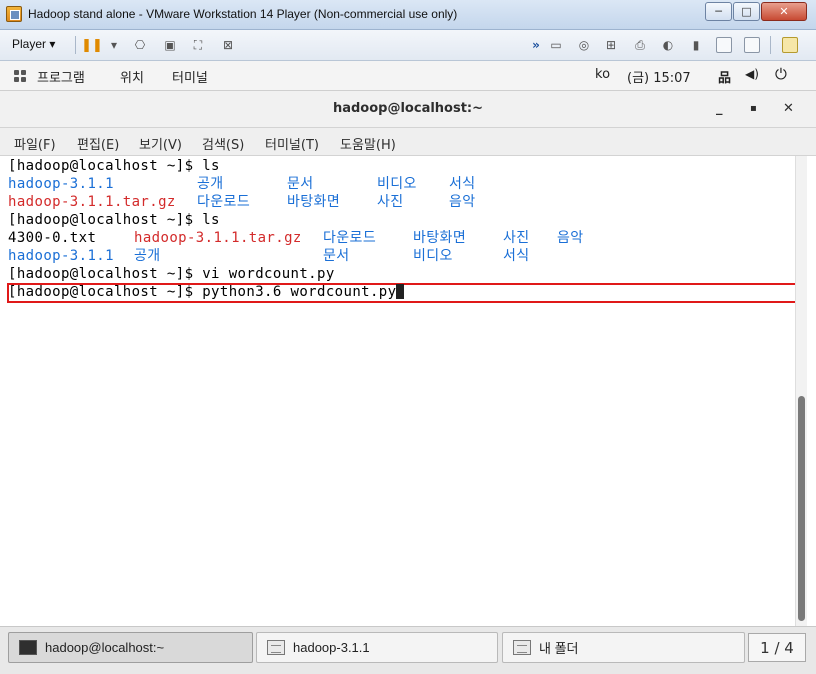 The image size is (816, 674). I want to click on taskbar-item-home-folder: 내 폴더, so click(623, 647).